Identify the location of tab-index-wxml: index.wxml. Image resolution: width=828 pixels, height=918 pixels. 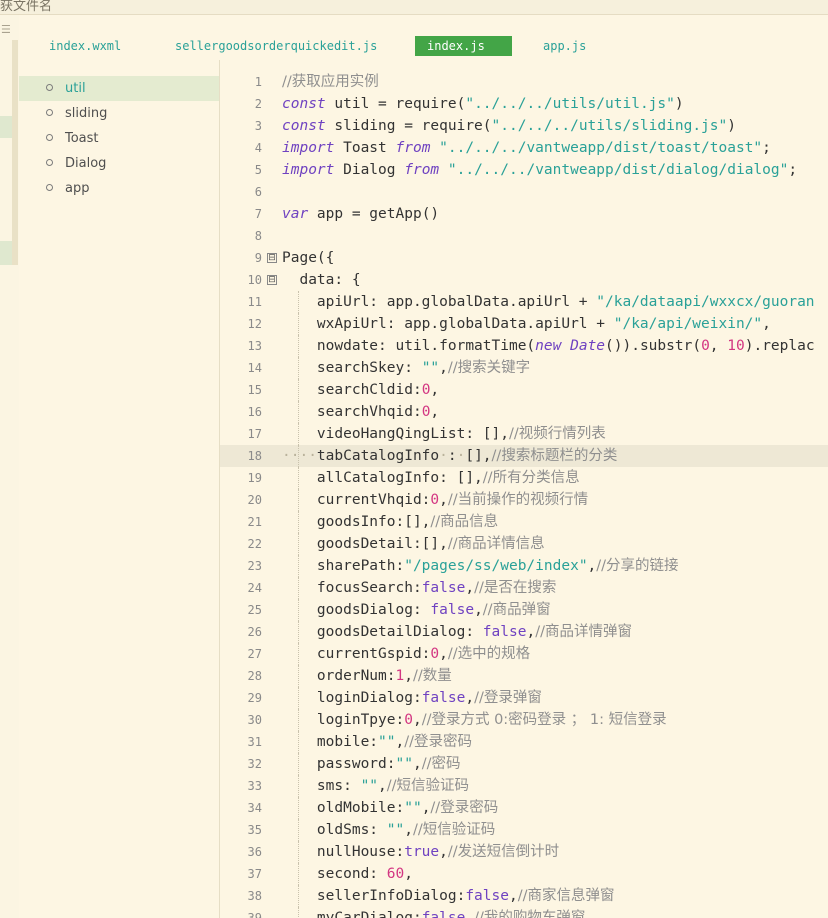
(85, 46).